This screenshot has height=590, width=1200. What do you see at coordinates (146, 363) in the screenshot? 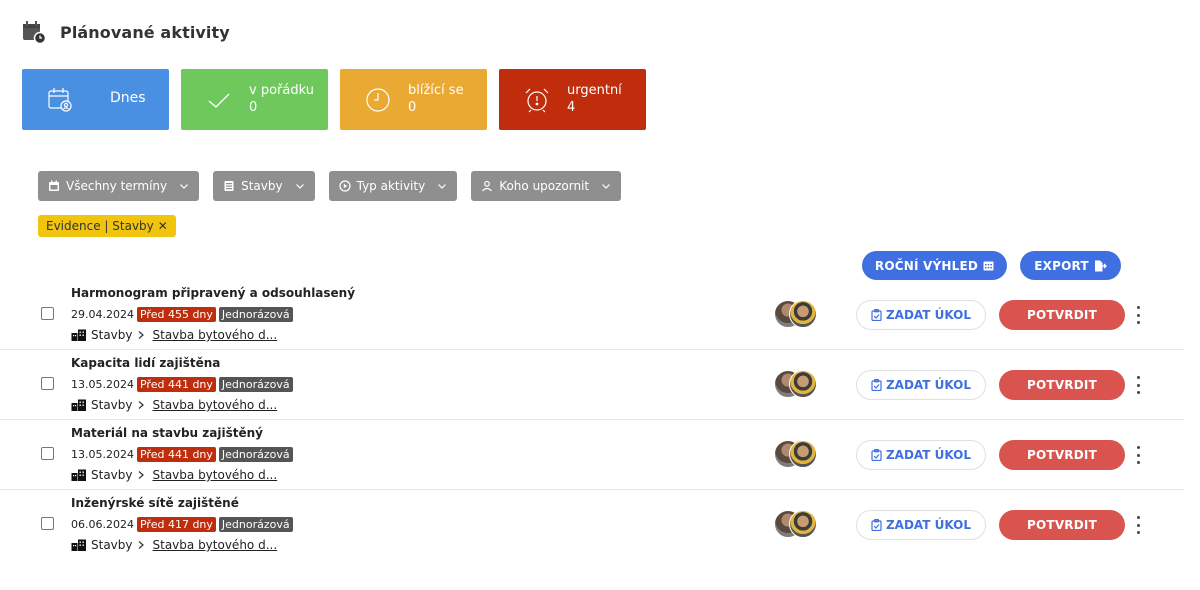
I see `activity-title: Kapacita lidí zajištěna` at bounding box center [146, 363].